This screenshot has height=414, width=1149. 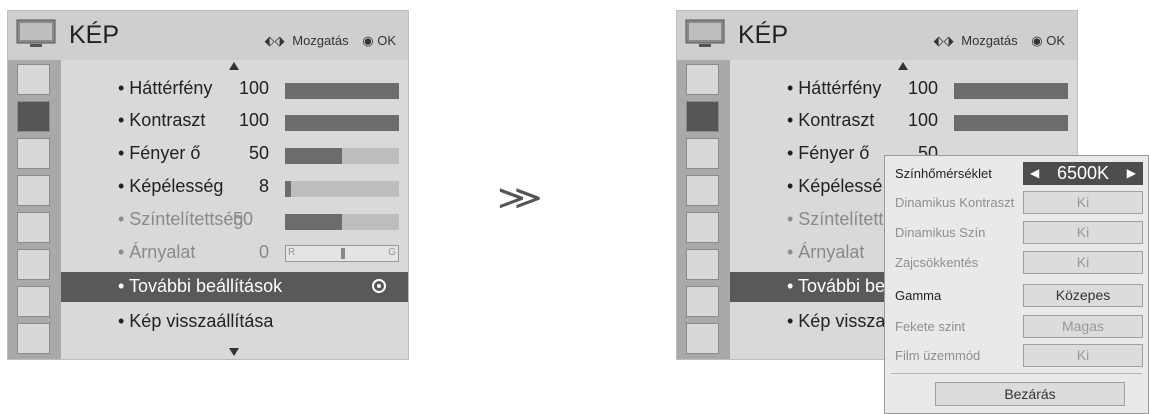 What do you see at coordinates (943, 173) in the screenshot?
I see `popup-label: Színhőmérséklet` at bounding box center [943, 173].